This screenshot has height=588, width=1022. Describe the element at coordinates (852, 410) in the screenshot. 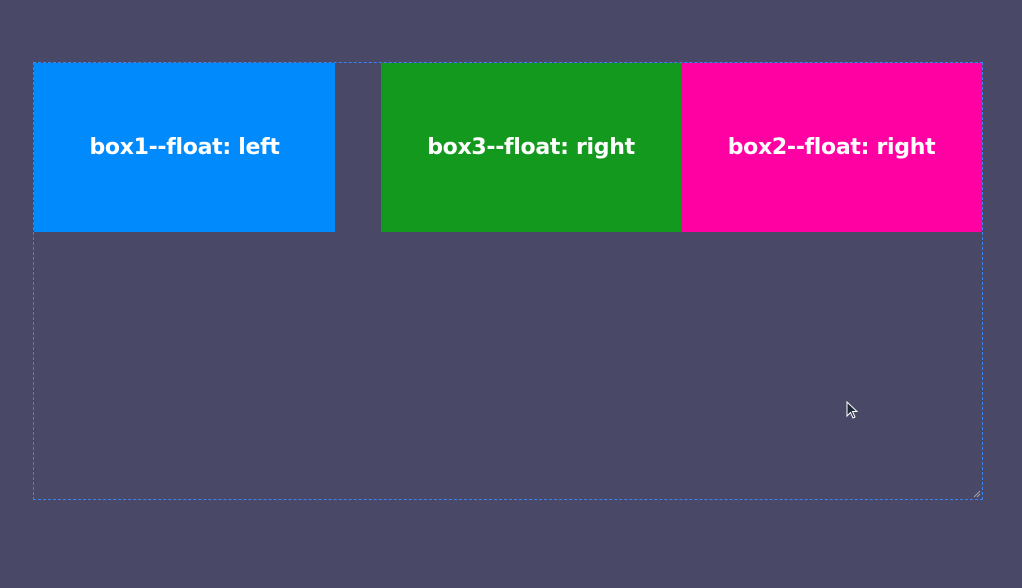

I see `mouse-pointer-icon` at that location.